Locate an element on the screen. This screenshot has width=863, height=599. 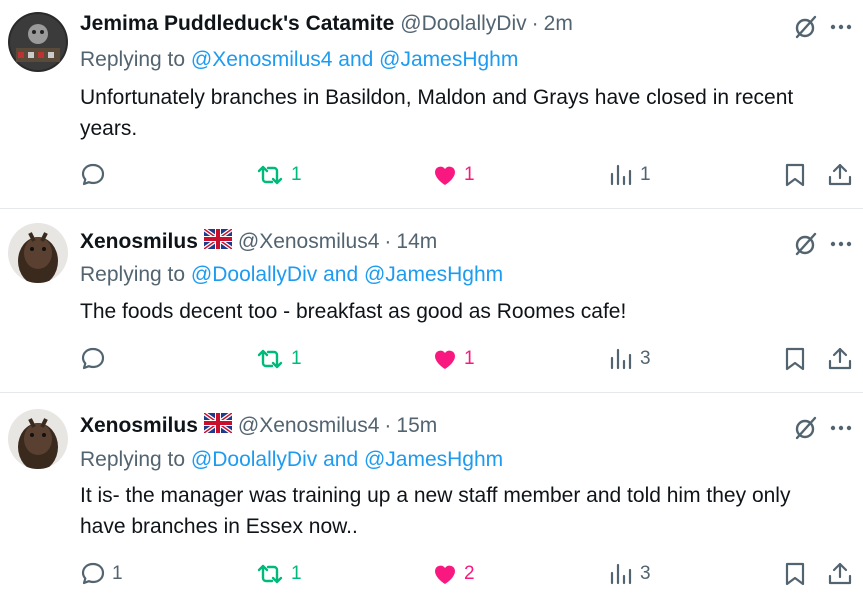
replying-to-link: @Xenosmilus4 and @JamesHghm is located at coordinates (354, 59).